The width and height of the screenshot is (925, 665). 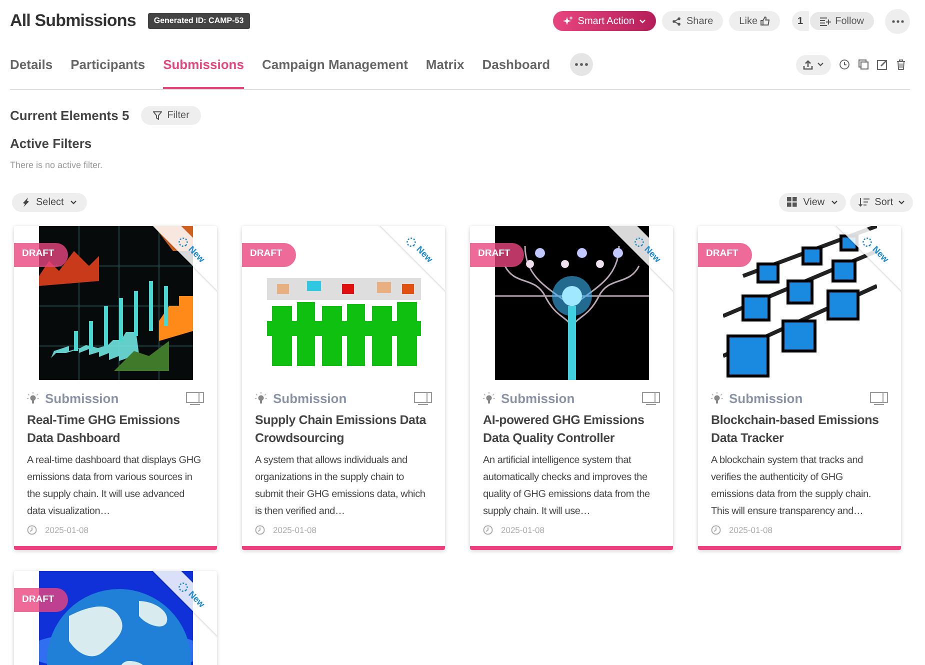 What do you see at coordinates (108, 64) in the screenshot?
I see `tab: Participants` at bounding box center [108, 64].